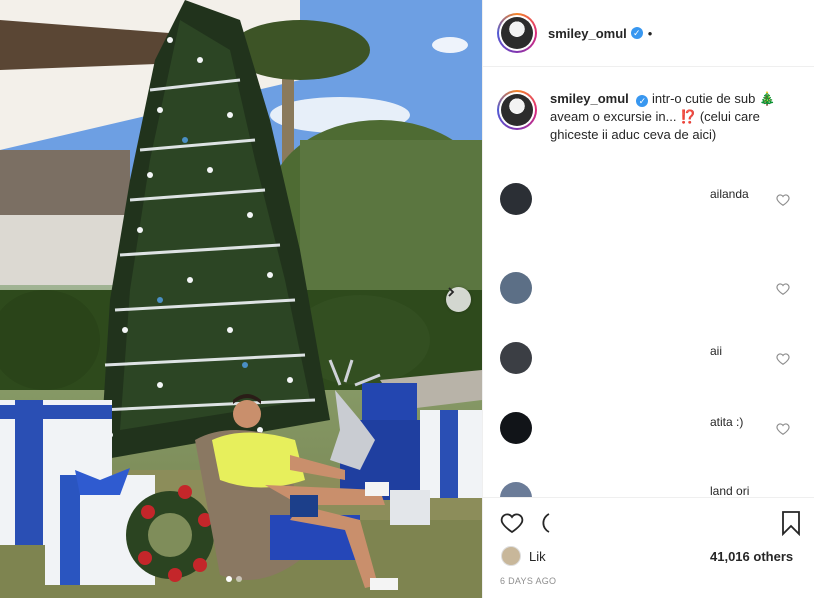 This screenshot has height=598, width=814. Describe the element at coordinates (648, 200) in the screenshot. I see `comment-item: ailanda` at that location.